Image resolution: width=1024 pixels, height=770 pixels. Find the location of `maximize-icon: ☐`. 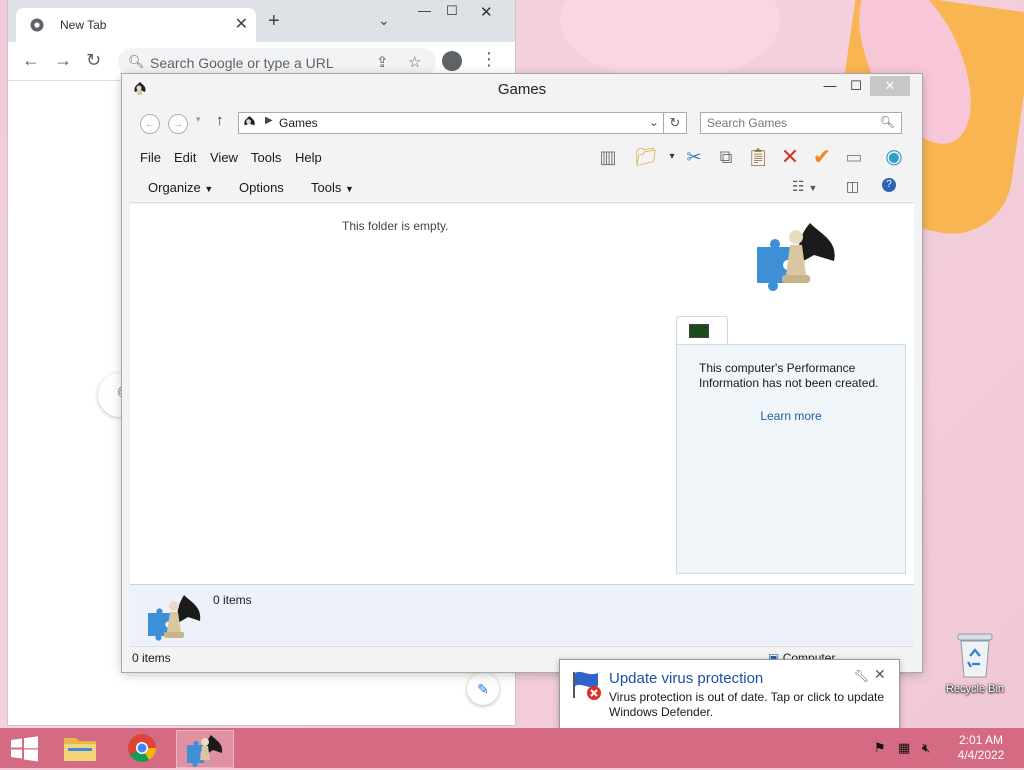

maximize-icon: ☐ is located at coordinates (452, 11).